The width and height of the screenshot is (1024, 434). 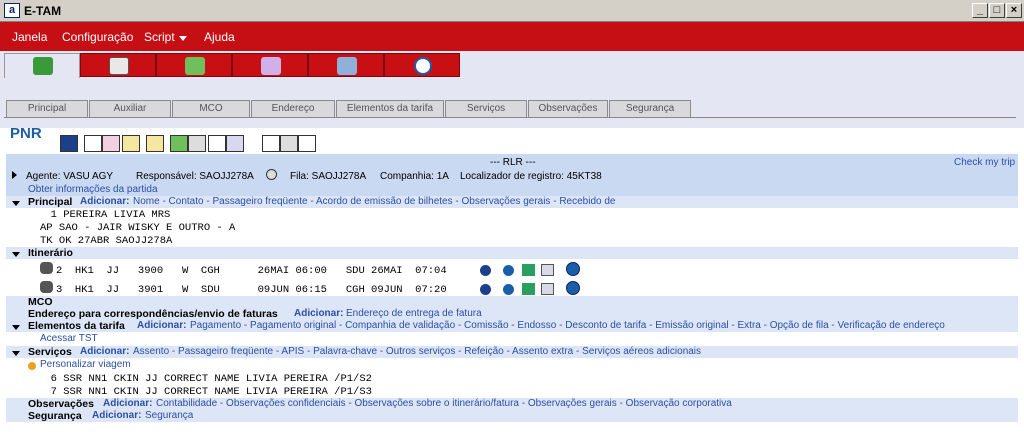 I want to click on servicos-add: Adicionar:, so click(x=105, y=351).